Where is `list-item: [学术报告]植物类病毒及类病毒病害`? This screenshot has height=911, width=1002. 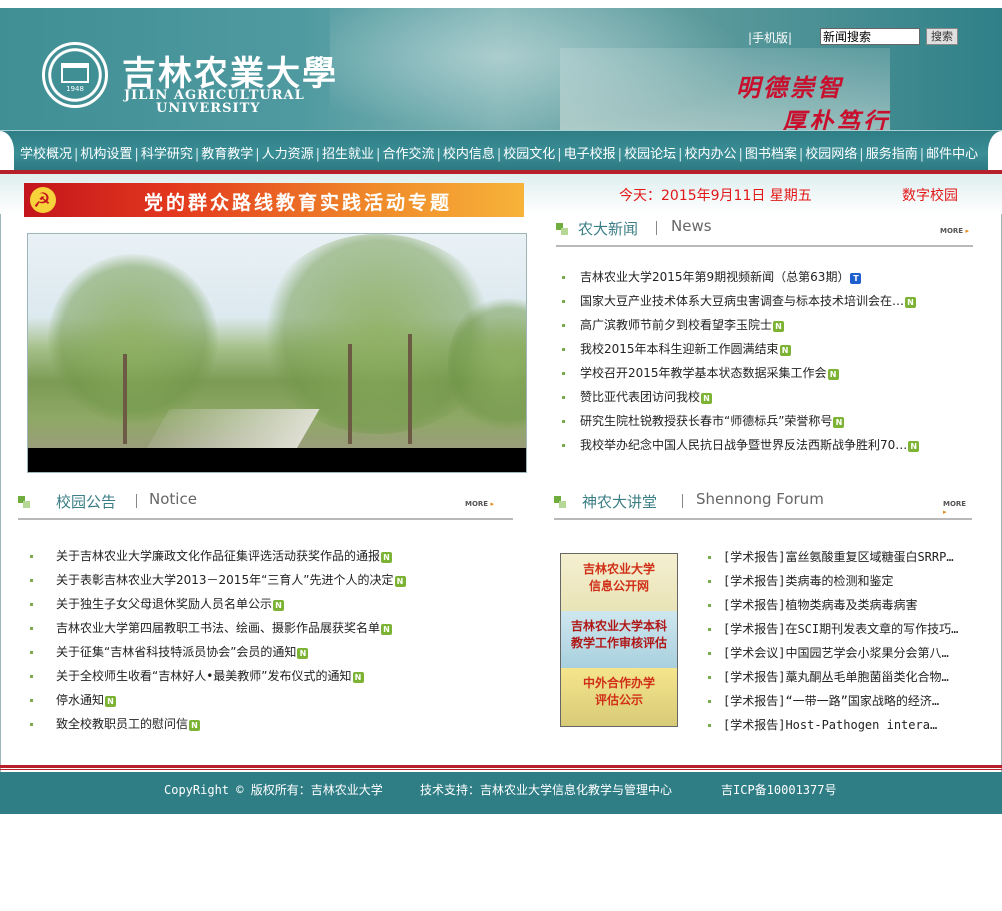
list-item: [学术报告]植物类病毒及类病毒病害 is located at coordinates (844, 605).